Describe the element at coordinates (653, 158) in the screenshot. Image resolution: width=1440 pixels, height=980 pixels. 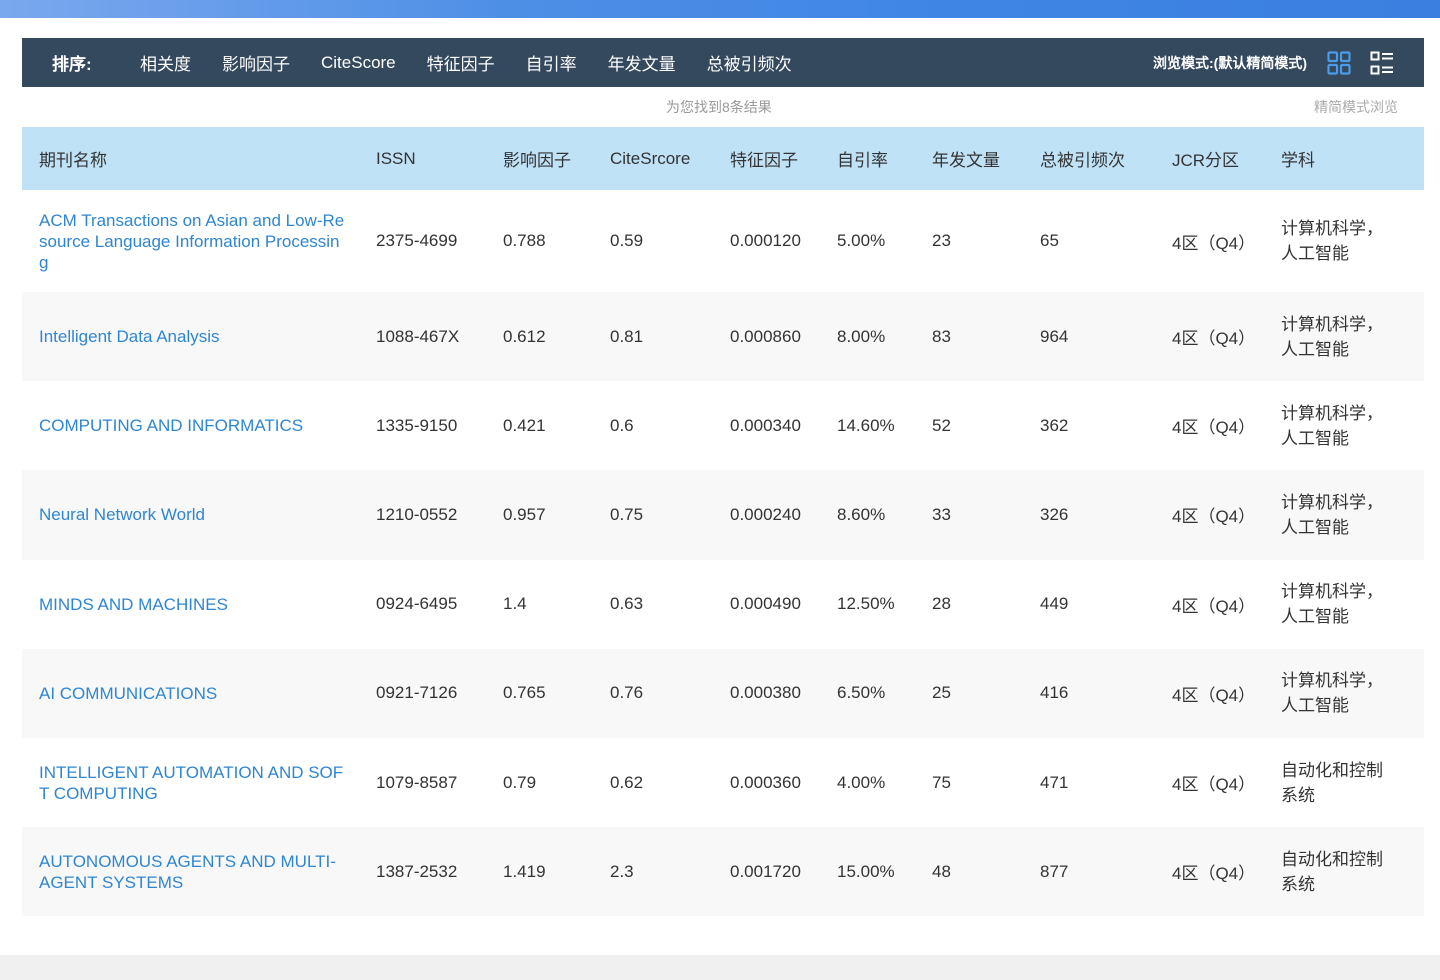
I see `header-citescore: CiteSrcore` at that location.